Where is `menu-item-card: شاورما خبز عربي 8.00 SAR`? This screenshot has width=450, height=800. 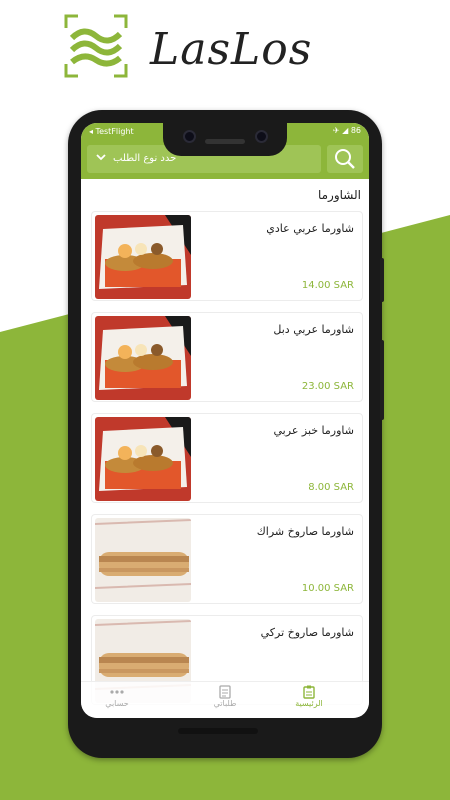
menu-item-card: شاورما خبز عربي 8.00 SAR is located at coordinates (227, 458).